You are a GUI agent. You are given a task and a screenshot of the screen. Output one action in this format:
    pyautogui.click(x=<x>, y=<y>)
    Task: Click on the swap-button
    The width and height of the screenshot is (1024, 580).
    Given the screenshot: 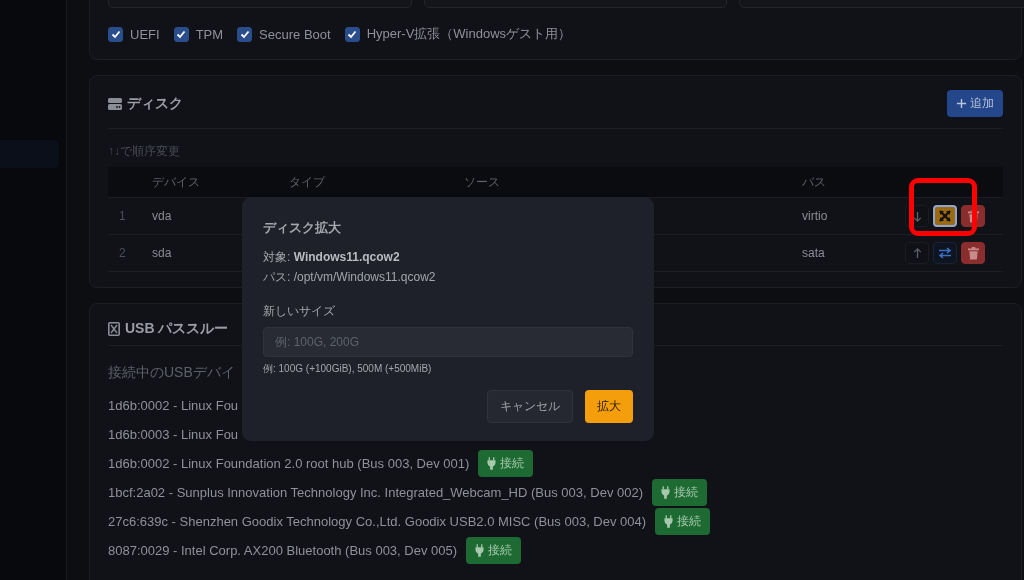 What is the action you would take?
    pyautogui.click(x=945, y=253)
    